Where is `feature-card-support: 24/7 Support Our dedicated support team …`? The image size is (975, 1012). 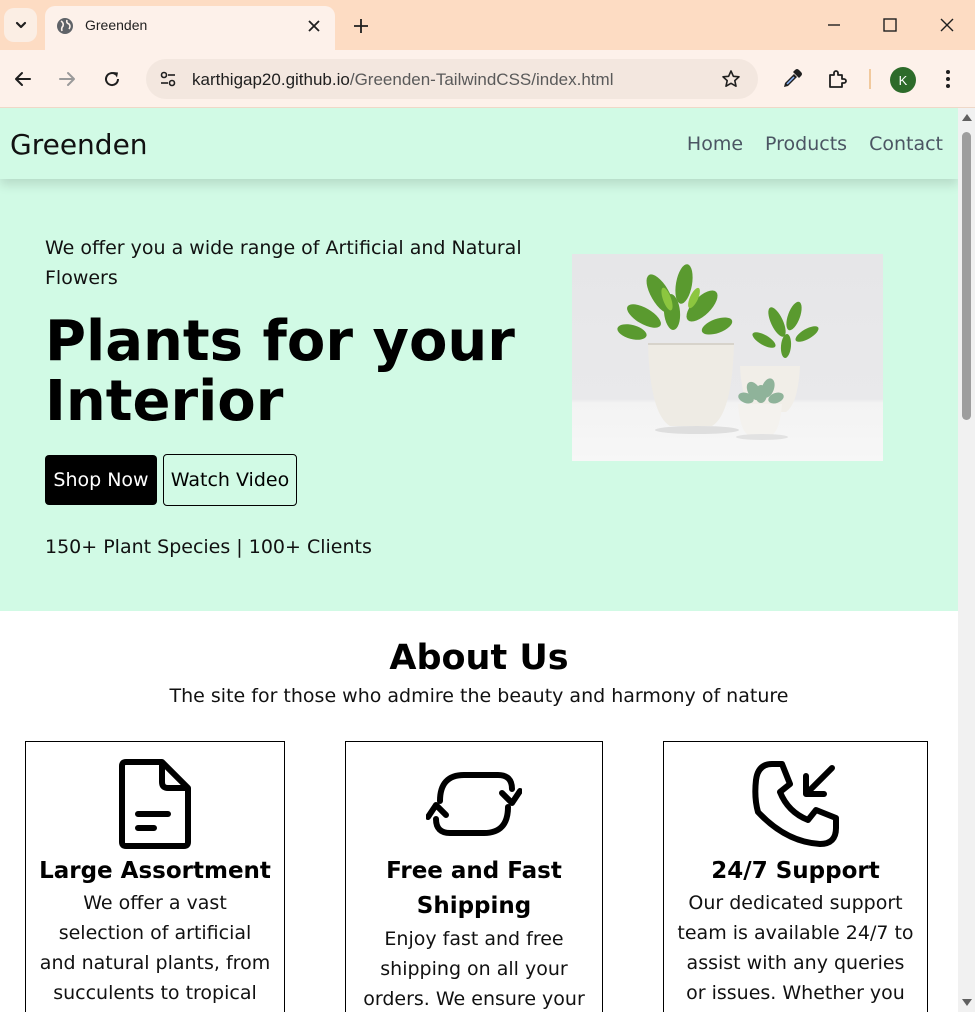 feature-card-support: 24/7 Support Our dedicated support team … is located at coordinates (795, 876).